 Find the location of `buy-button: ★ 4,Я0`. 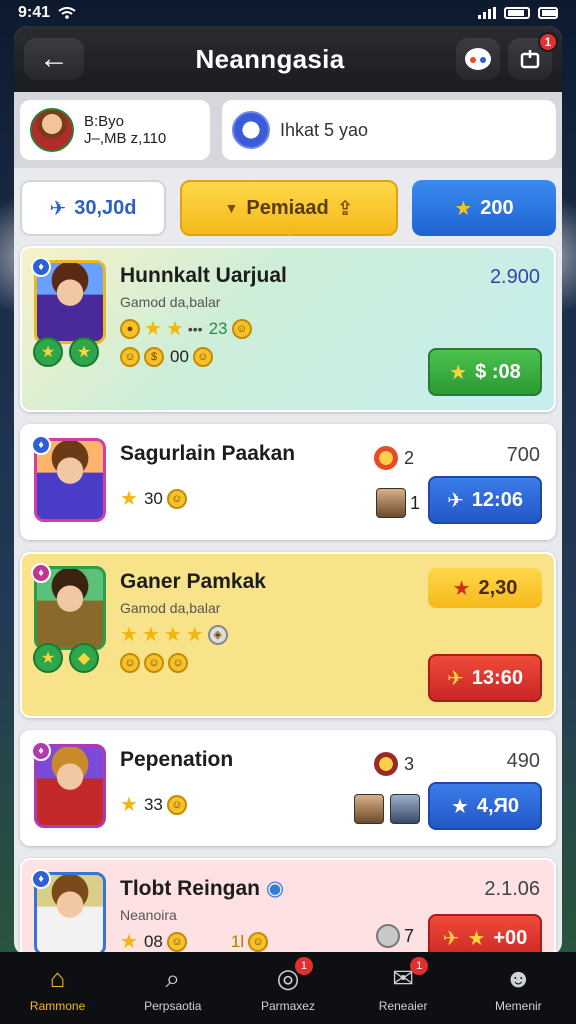

buy-button: ★ 4,Я0 is located at coordinates (485, 806).